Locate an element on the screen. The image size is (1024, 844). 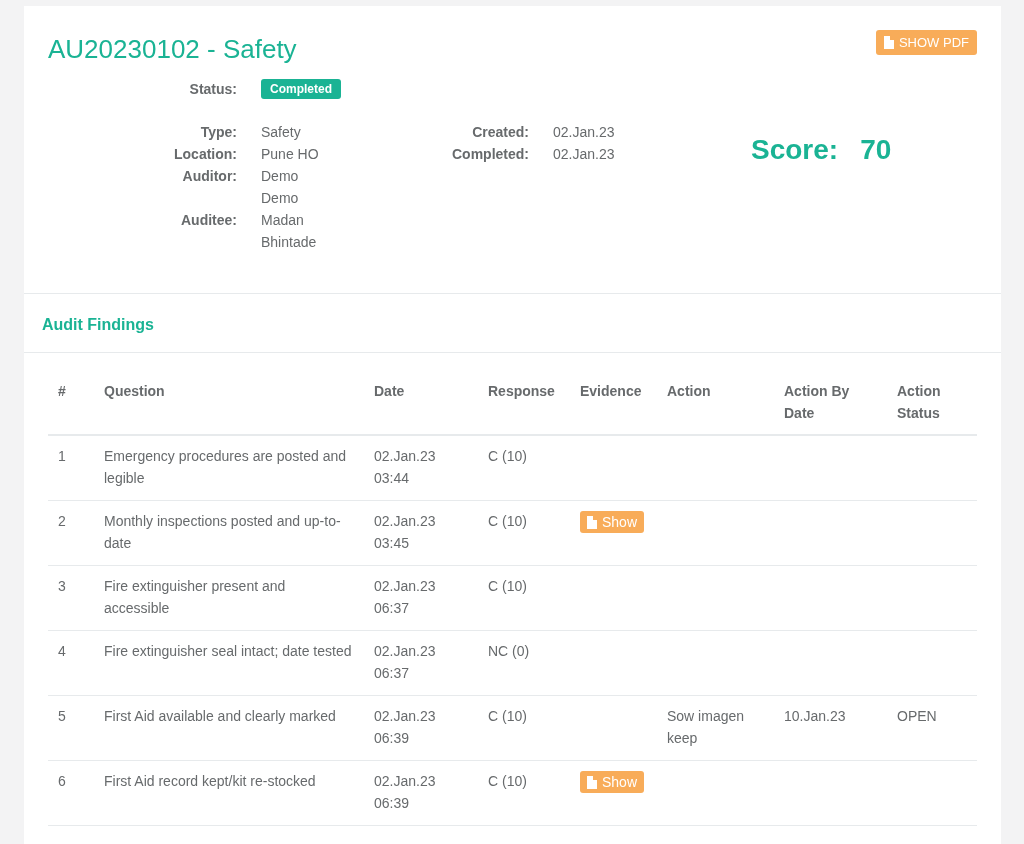
table-cell: Emergency procedures are posted and legible is located at coordinates (225, 467).